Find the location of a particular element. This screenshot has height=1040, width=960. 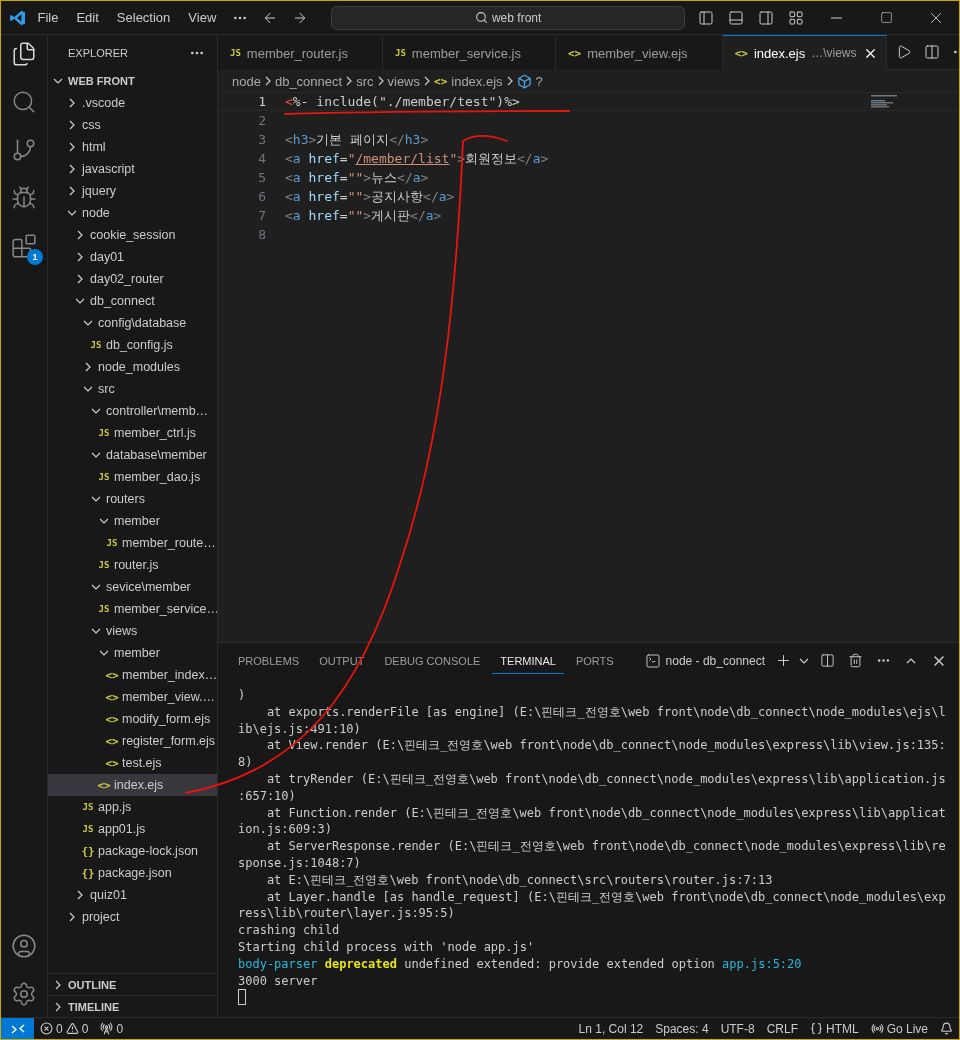

status-item: Spaces: 4 is located at coordinates (682, 1028).